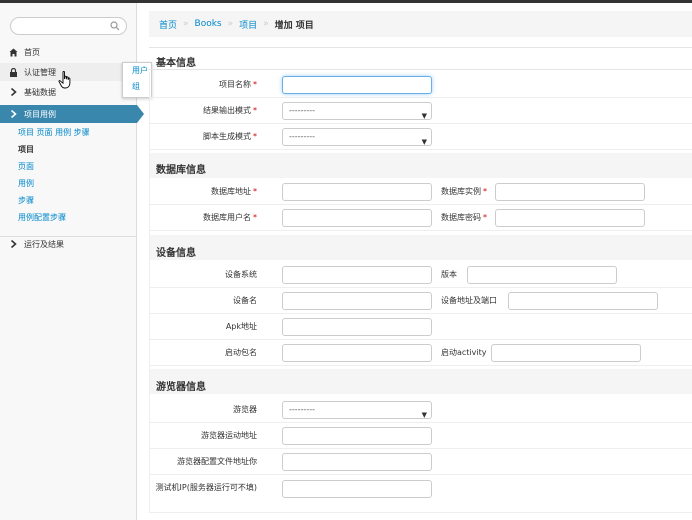 The image size is (692, 520). Describe the element at coordinates (357, 436) in the screenshot. I see `browser-driver-input` at that location.